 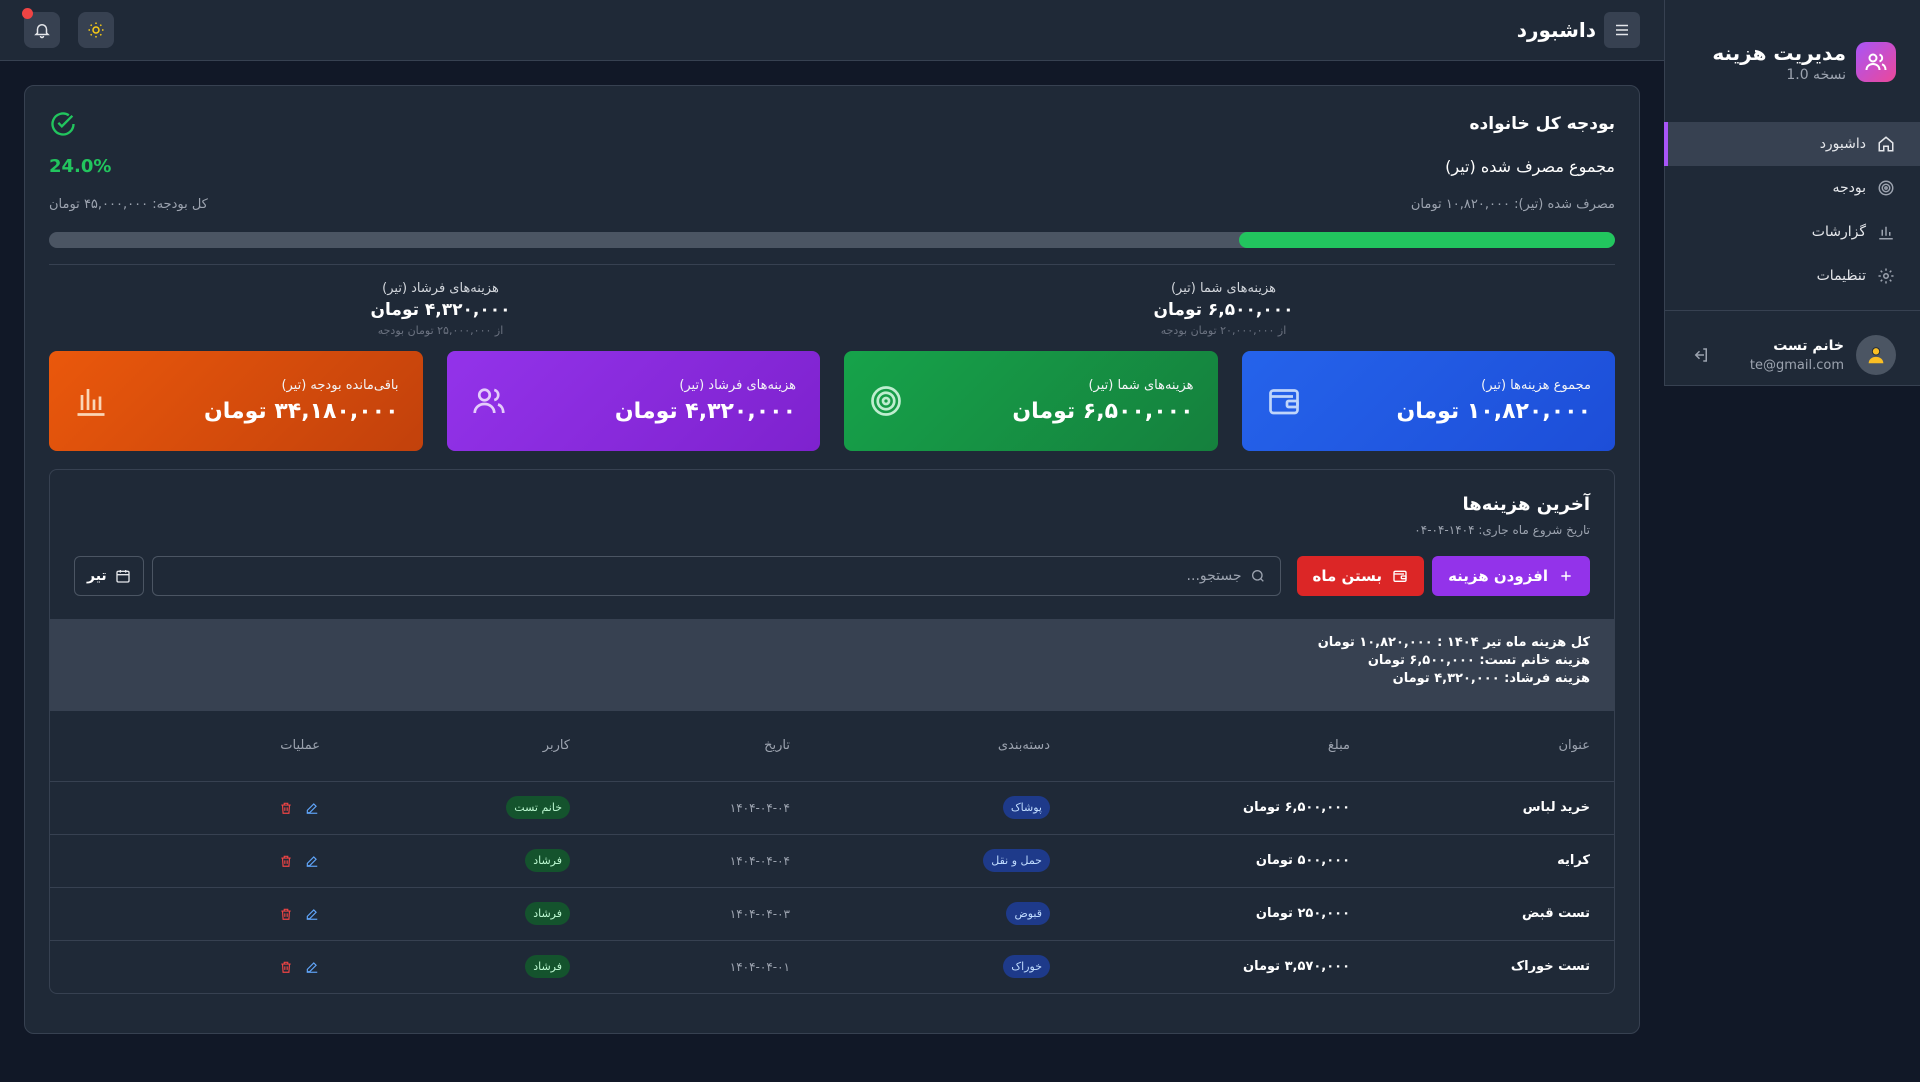 What do you see at coordinates (1792, 232) in the screenshot?
I see `sidebar-item-reports: گزارشات` at bounding box center [1792, 232].